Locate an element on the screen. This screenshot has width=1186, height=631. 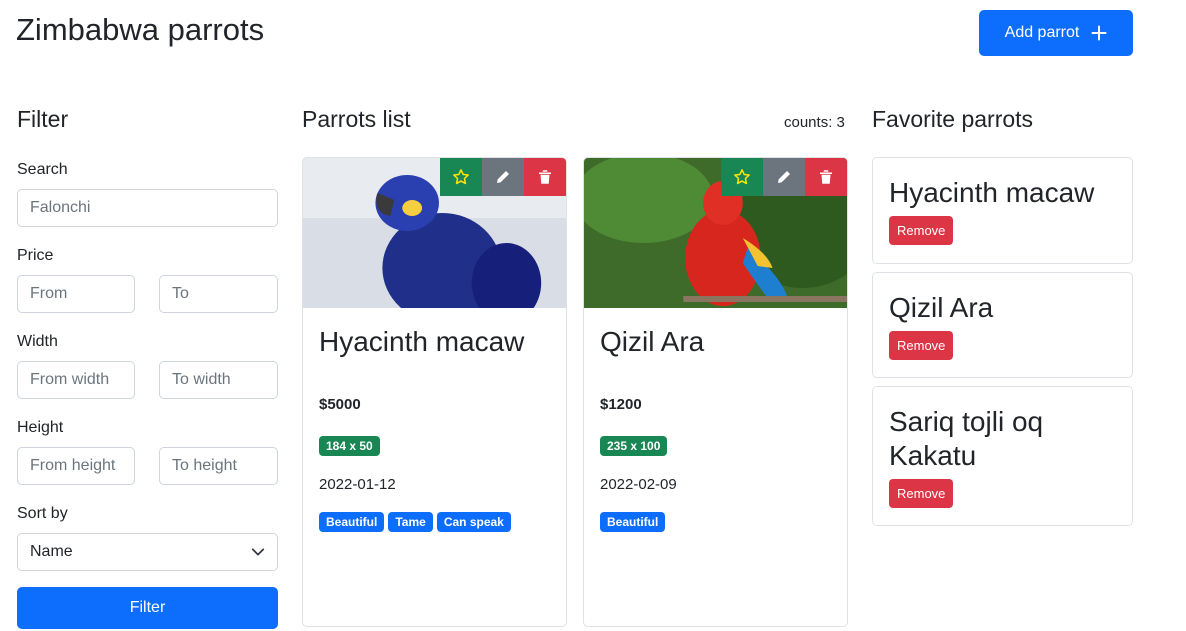
sort-label: Sort by is located at coordinates (42, 513).